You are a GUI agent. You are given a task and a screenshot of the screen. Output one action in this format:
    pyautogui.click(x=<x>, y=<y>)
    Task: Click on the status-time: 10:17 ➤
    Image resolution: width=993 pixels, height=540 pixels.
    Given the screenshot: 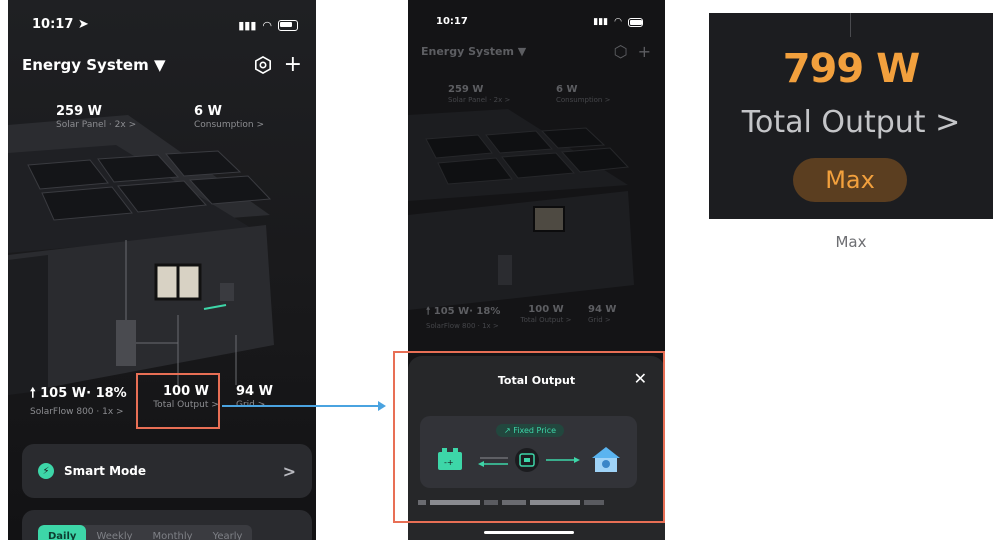 What is the action you would take?
    pyautogui.click(x=60, y=24)
    